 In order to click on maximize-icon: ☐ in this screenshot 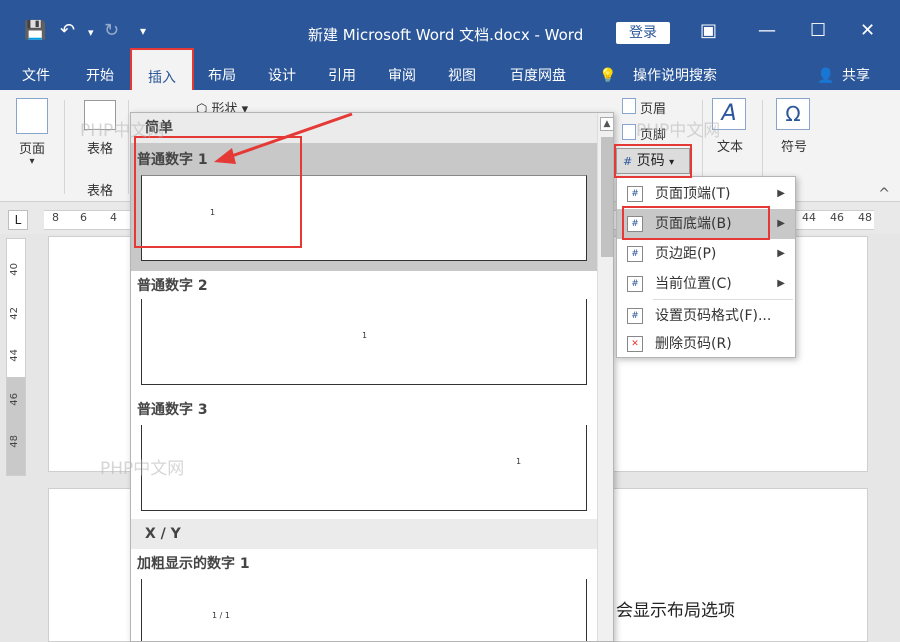, I will do `click(818, 30)`.